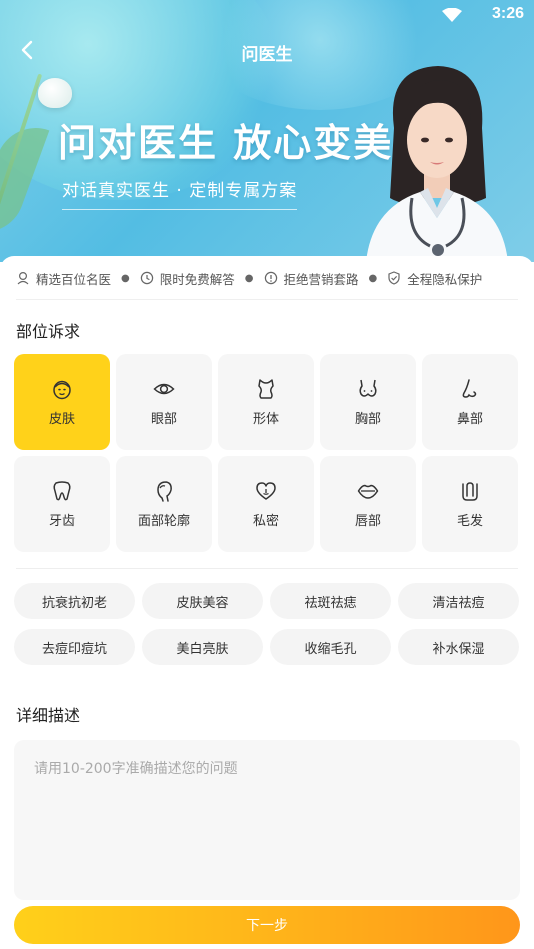  Describe the element at coordinates (470, 402) in the screenshot. I see `body-part-nose: 鼻部` at that location.